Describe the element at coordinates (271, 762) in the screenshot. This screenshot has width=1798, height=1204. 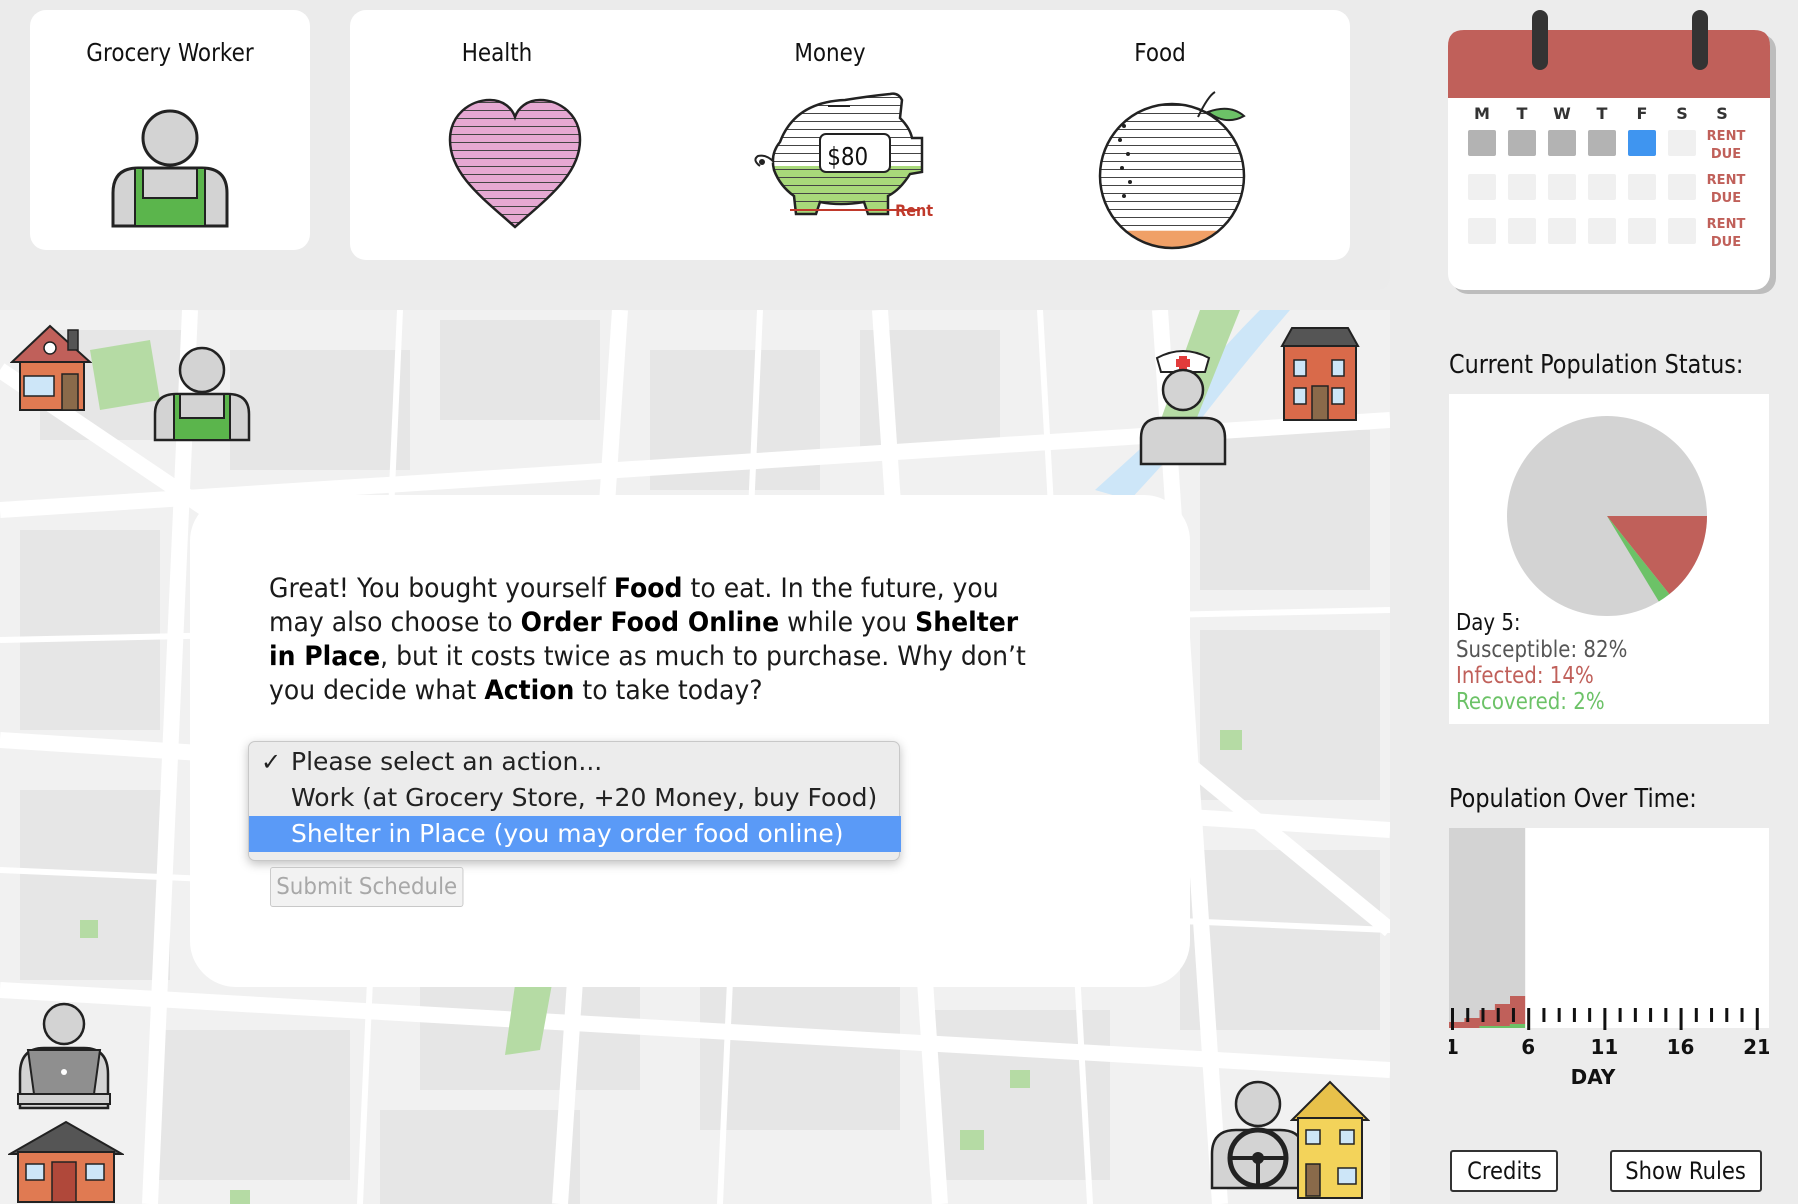
I see `checkmark-icon: ✓` at that location.